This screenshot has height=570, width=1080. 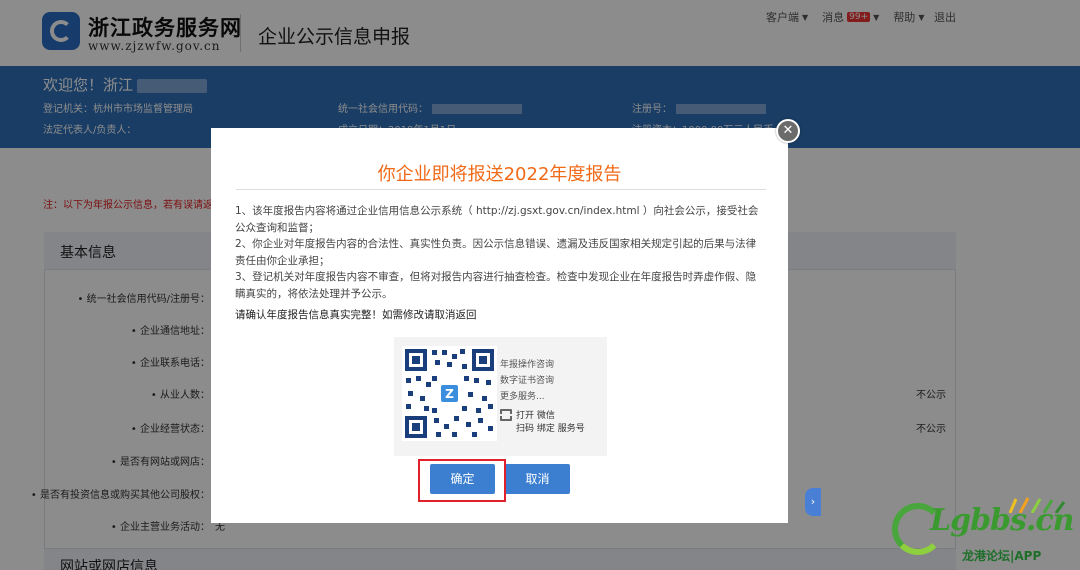 I want to click on dialog-title: 你企业即将报送2022年度报告, so click(x=499, y=174).